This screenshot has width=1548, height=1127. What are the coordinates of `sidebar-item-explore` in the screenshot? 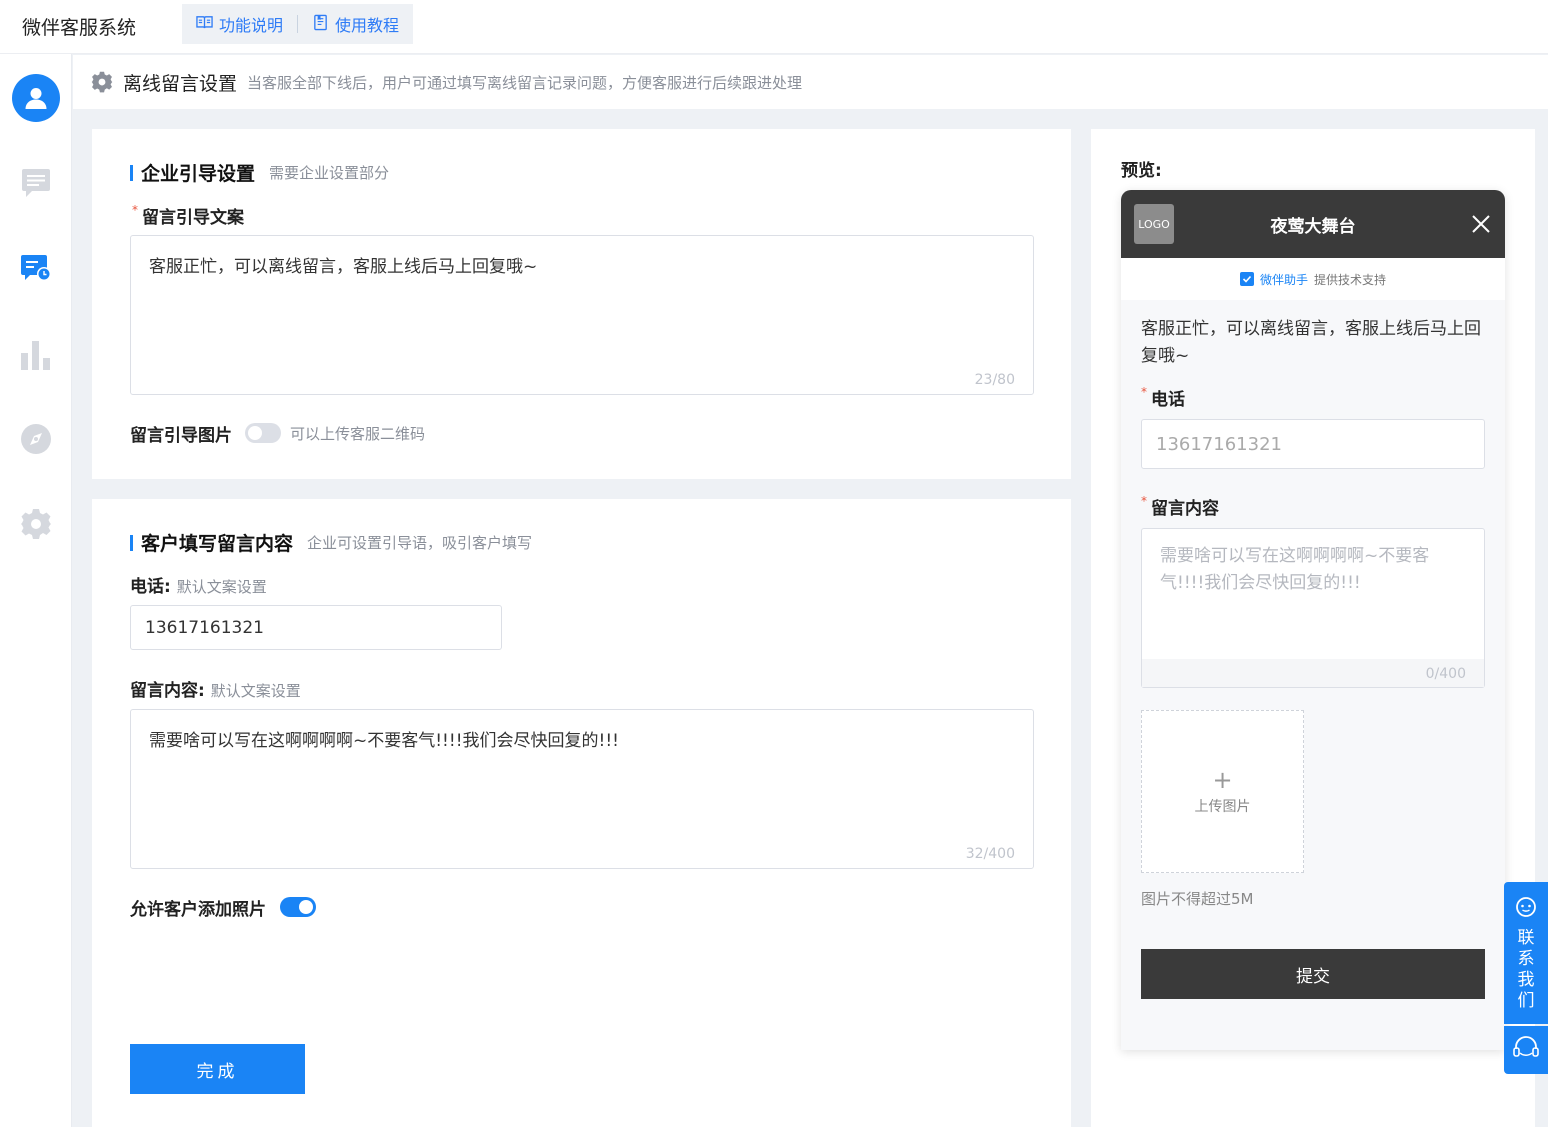 It's located at (36, 439).